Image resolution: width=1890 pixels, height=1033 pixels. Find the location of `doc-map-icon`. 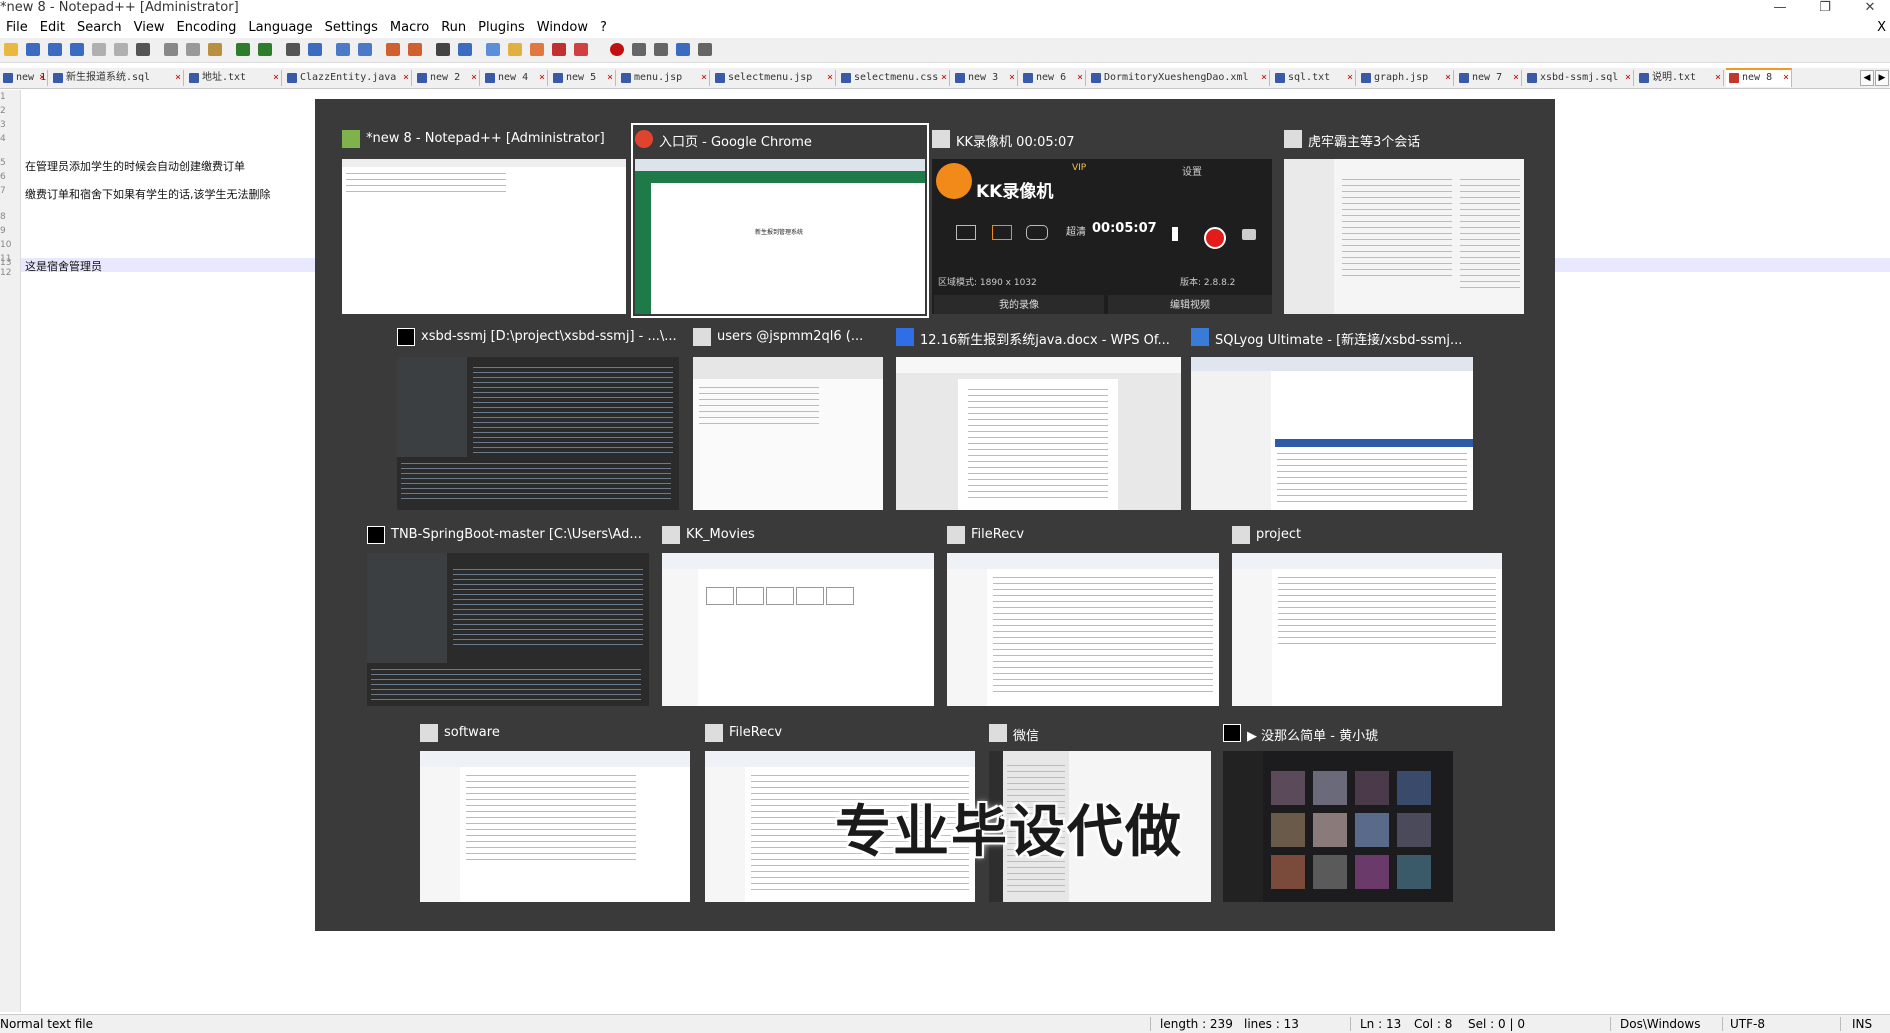

doc-map-icon is located at coordinates (537, 49).